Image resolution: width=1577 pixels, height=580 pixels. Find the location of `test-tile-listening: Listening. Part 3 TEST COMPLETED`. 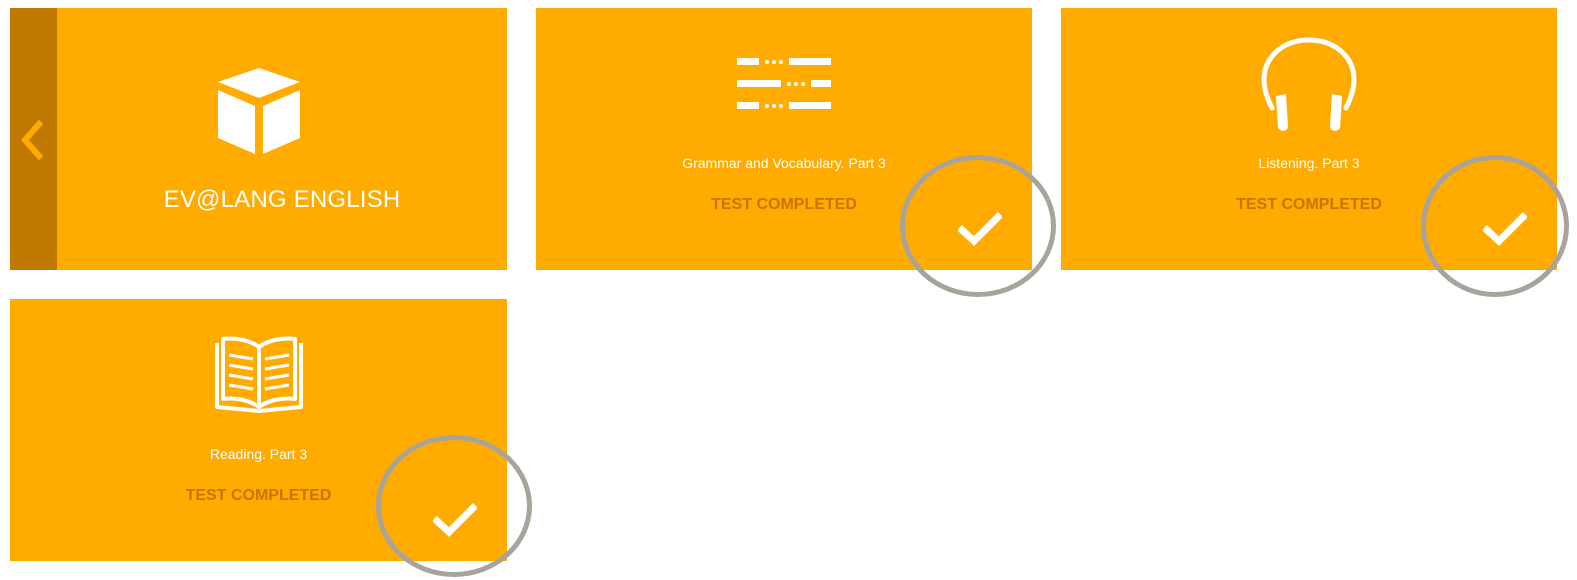

test-tile-listening: Listening. Part 3 TEST COMPLETED is located at coordinates (1309, 139).